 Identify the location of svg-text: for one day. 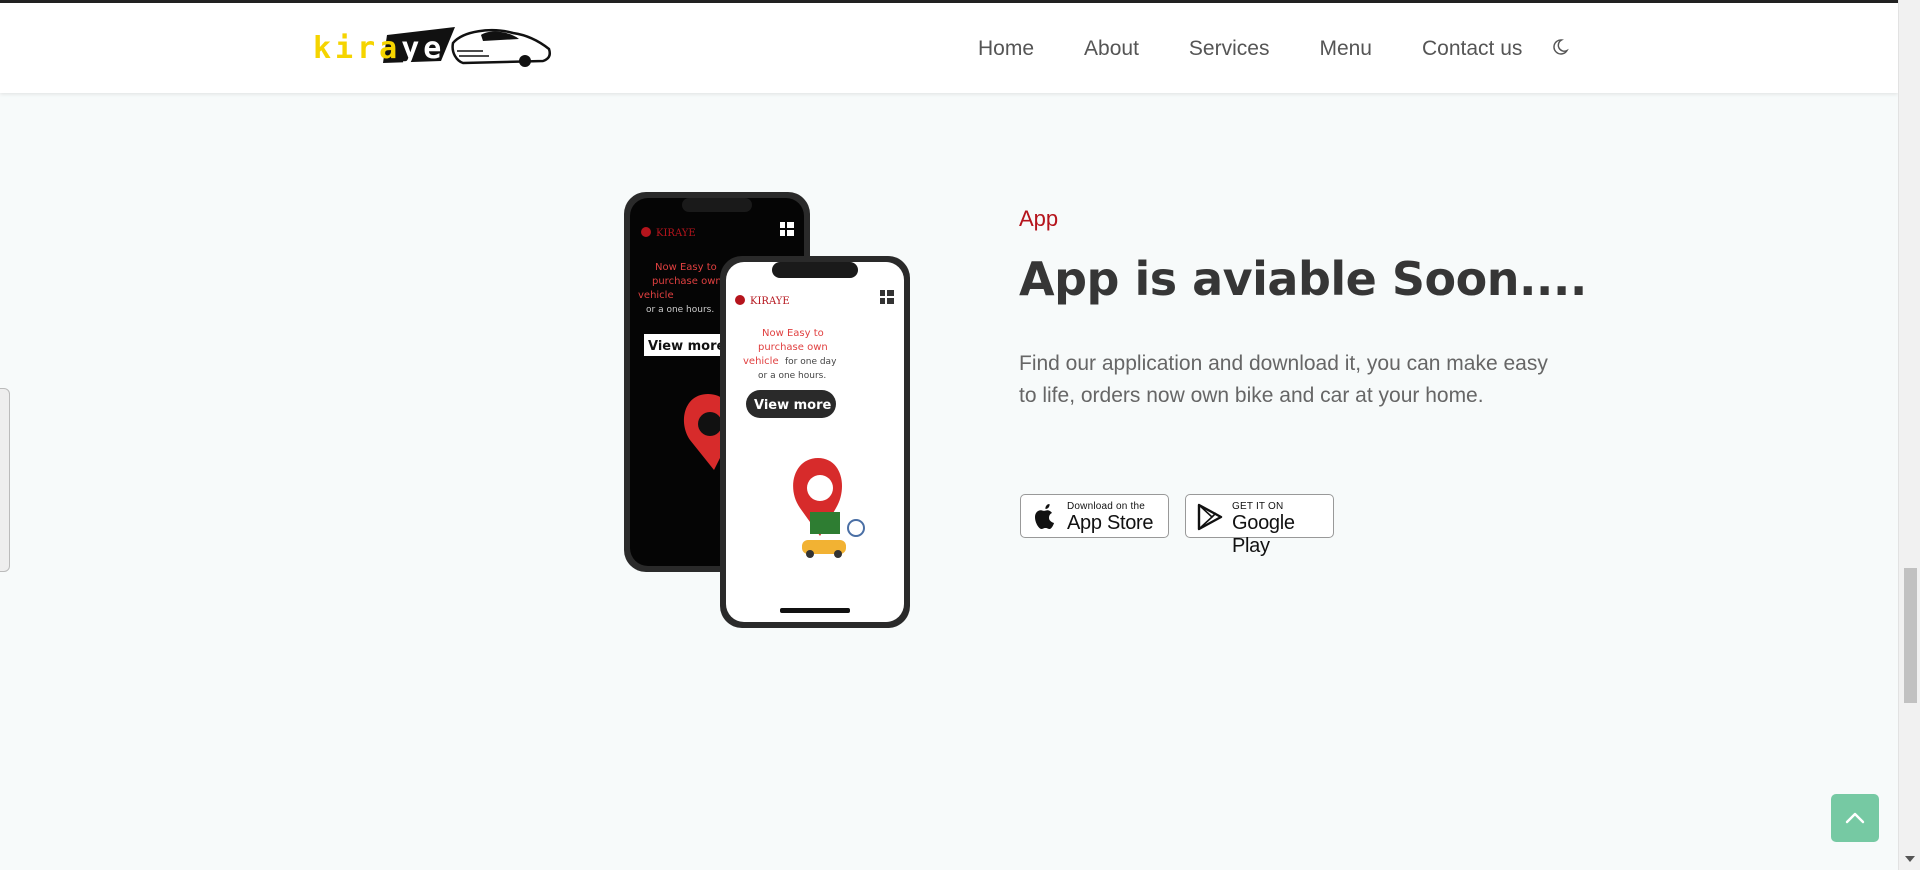
(811, 362).